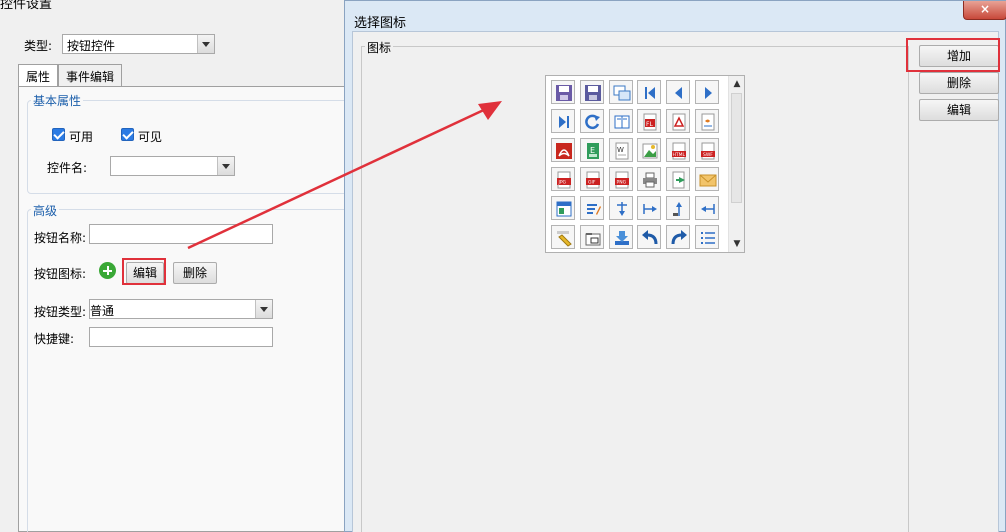 Image resolution: width=1006 pixels, height=532 pixels. Describe the element at coordinates (58, 134) in the screenshot. I see `enabled-checkbox` at that location.